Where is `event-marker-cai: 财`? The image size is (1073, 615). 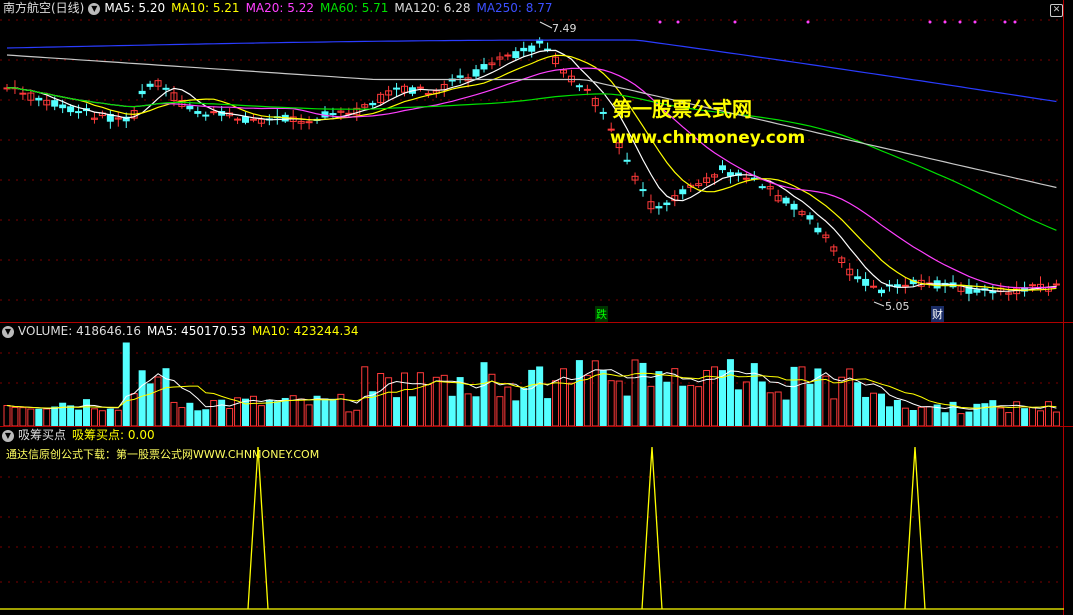
event-marker-cai: 财 is located at coordinates (937, 314).